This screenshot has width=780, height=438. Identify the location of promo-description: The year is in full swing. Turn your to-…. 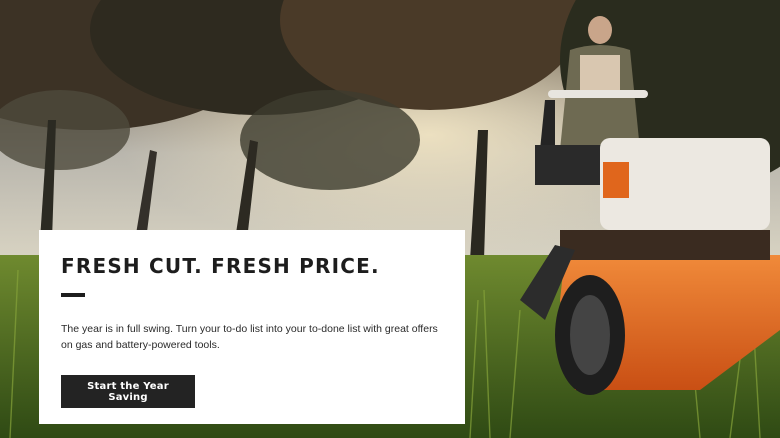
(249, 337).